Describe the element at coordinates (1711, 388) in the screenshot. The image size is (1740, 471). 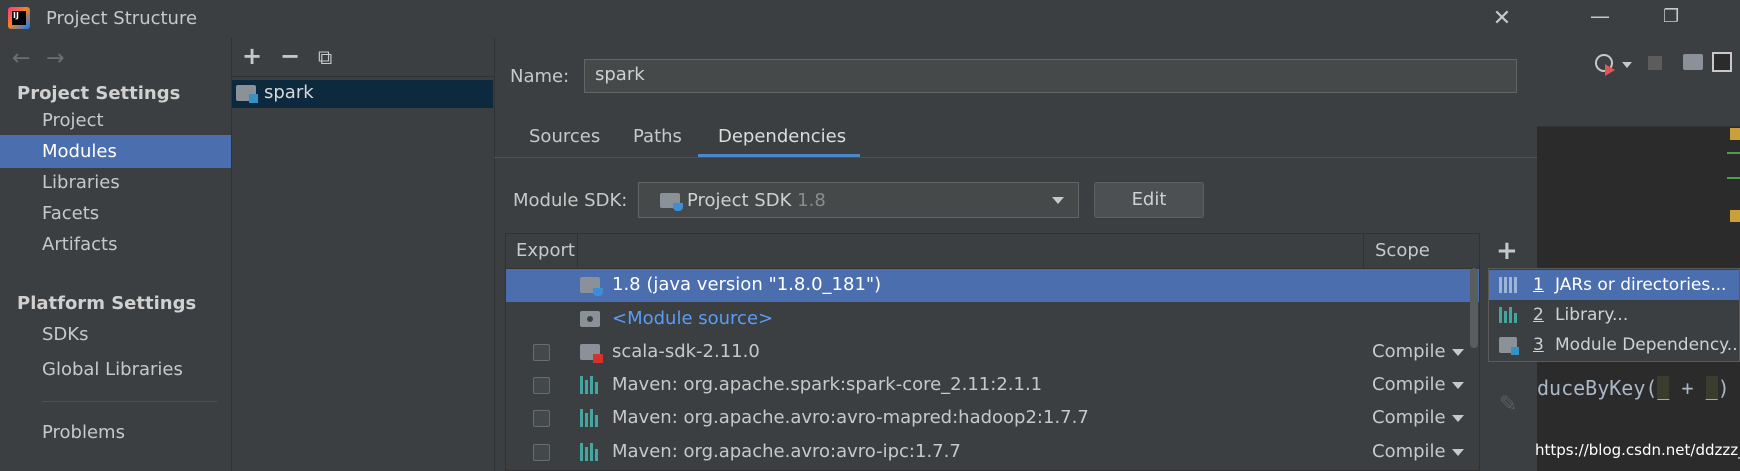
I see `code-underscore: _` at that location.